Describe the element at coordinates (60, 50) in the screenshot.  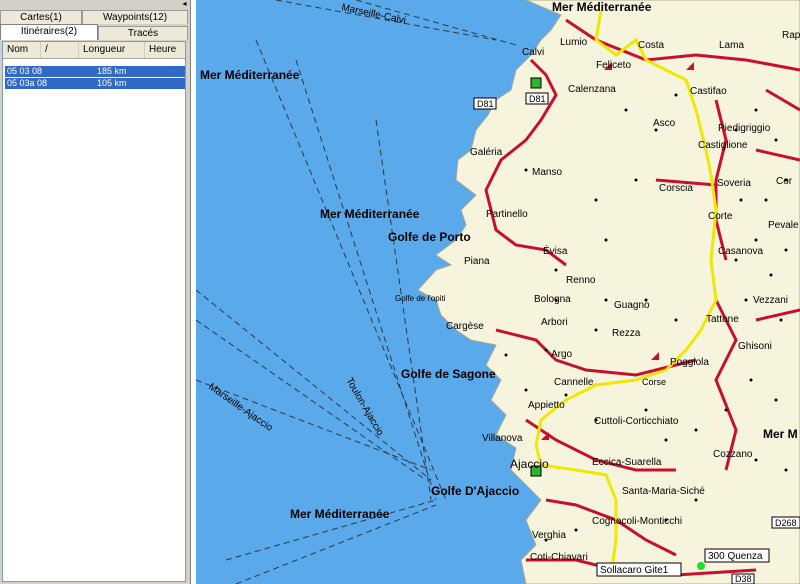
I see `column-sort: /` at that location.